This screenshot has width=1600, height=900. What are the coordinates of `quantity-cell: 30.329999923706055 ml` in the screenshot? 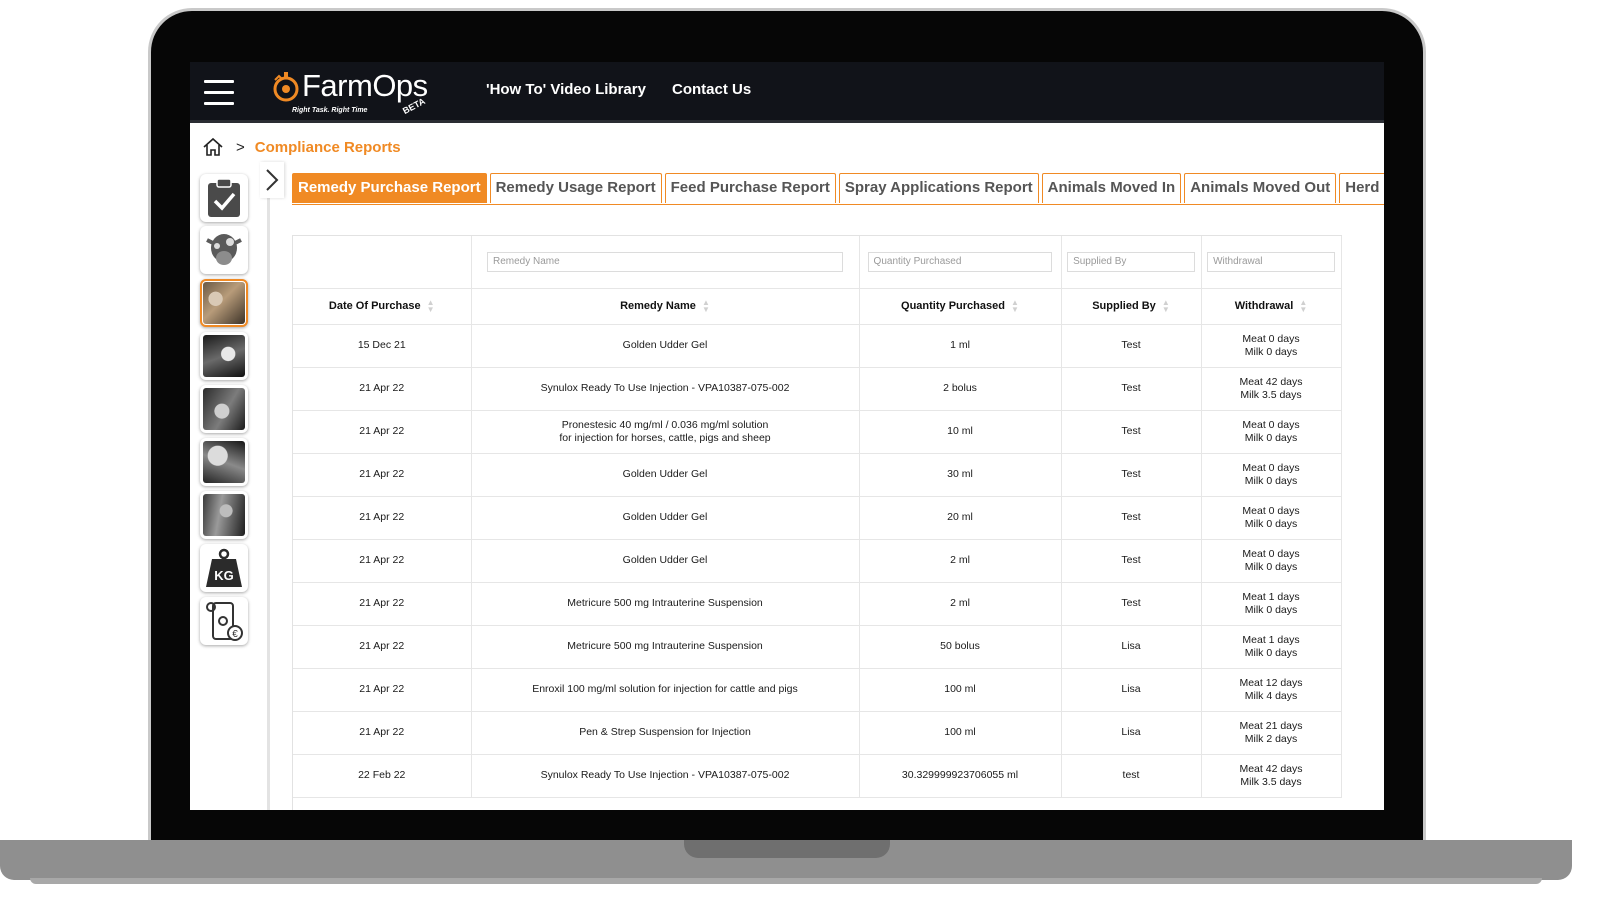 It's located at (960, 776).